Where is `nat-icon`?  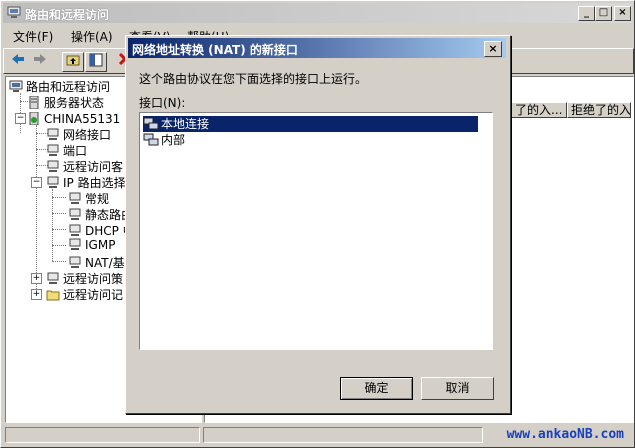 nat-icon is located at coordinates (75, 262).